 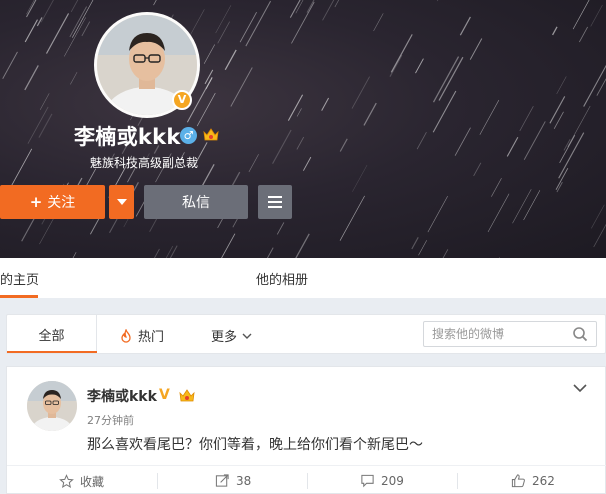 I want to click on filter-all-label: 全部, so click(x=51, y=336).